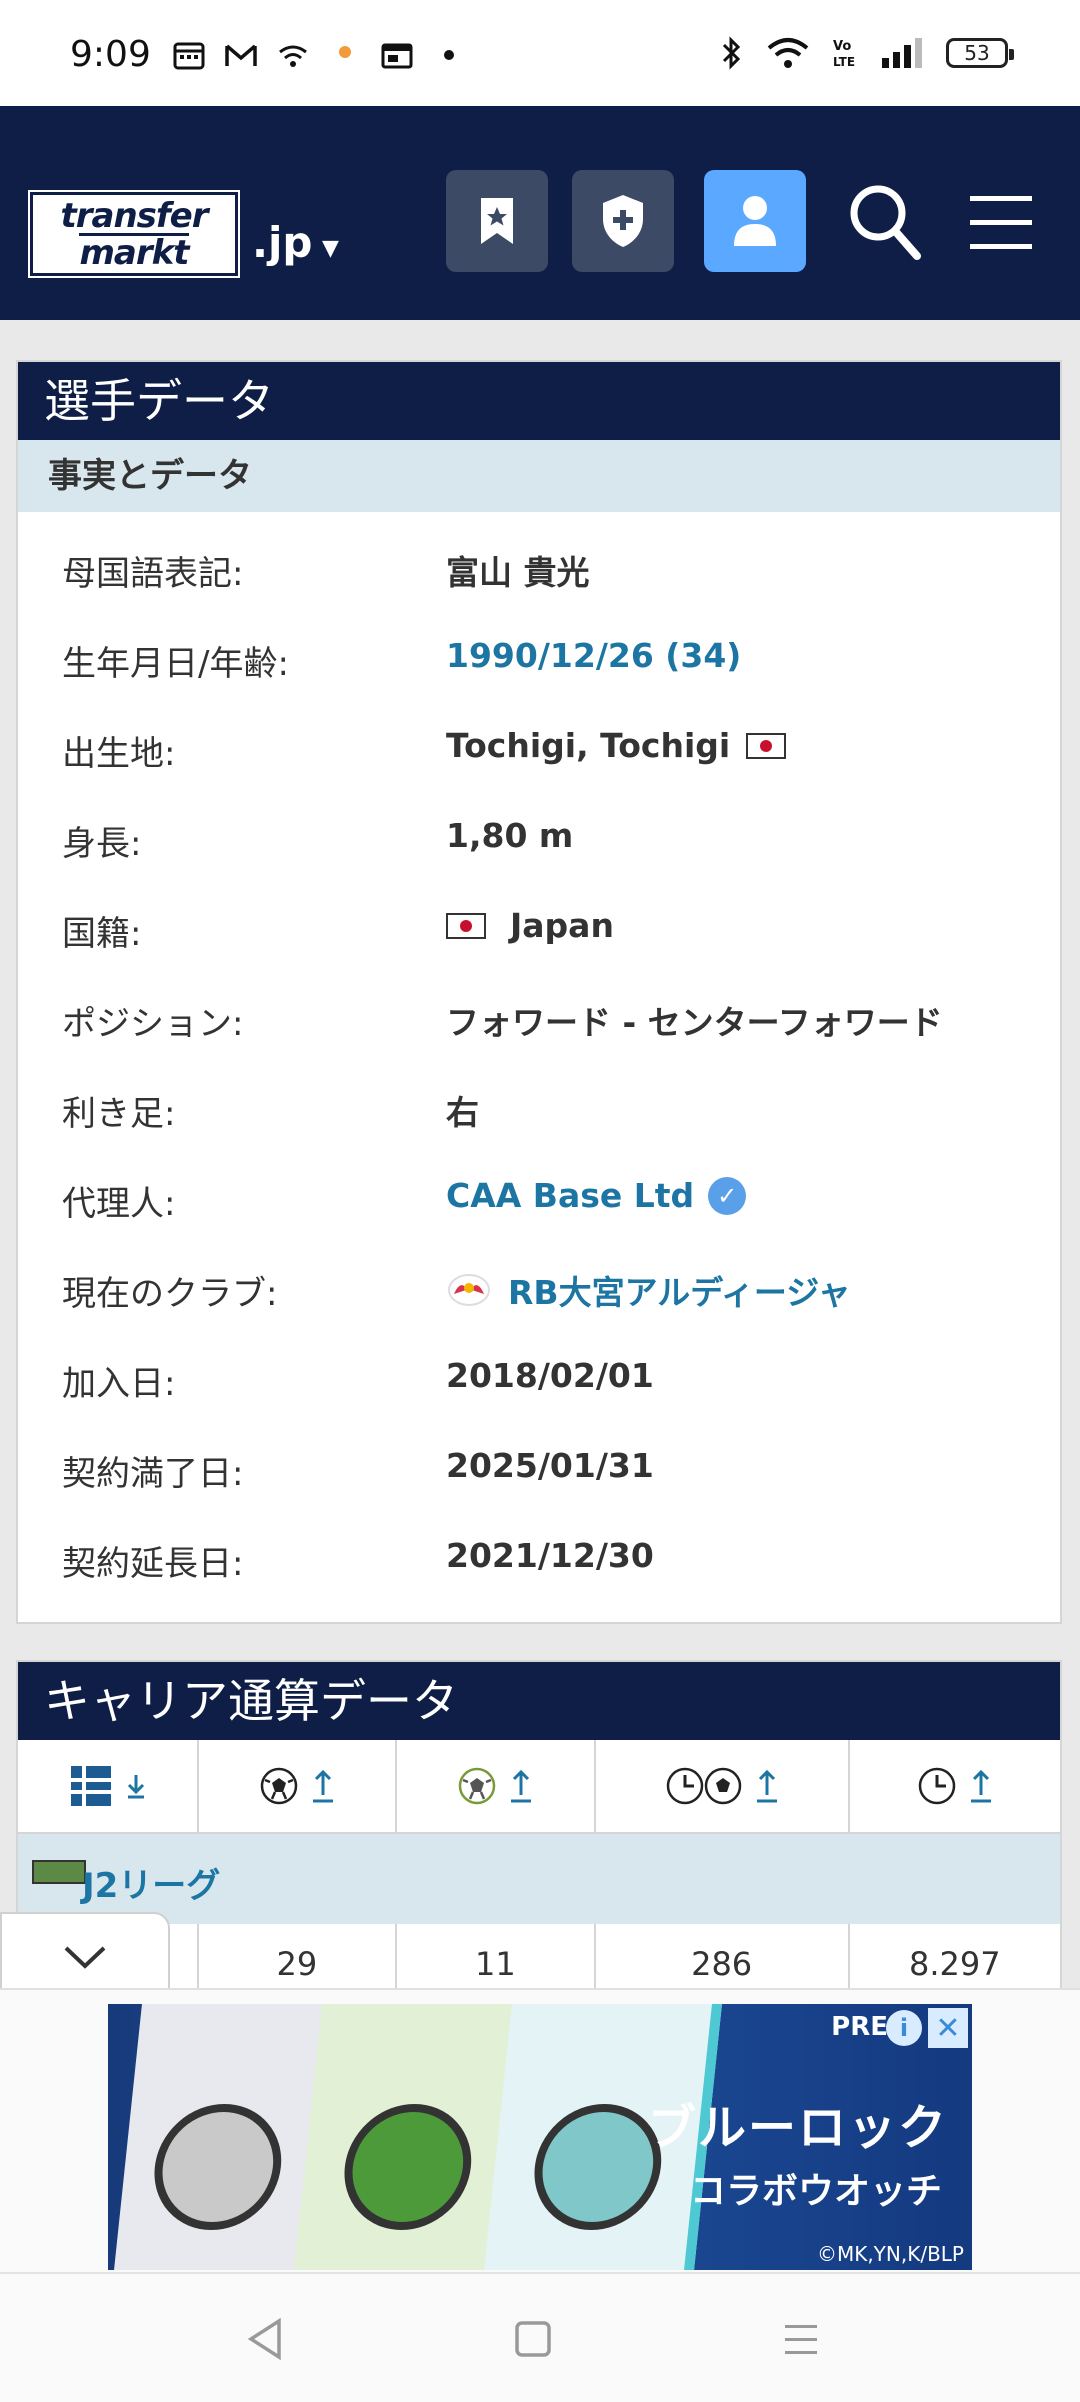 Image resolution: width=1080 pixels, height=2402 pixels. I want to click on fact-value: Tochigi, Tochigi, so click(616, 745).